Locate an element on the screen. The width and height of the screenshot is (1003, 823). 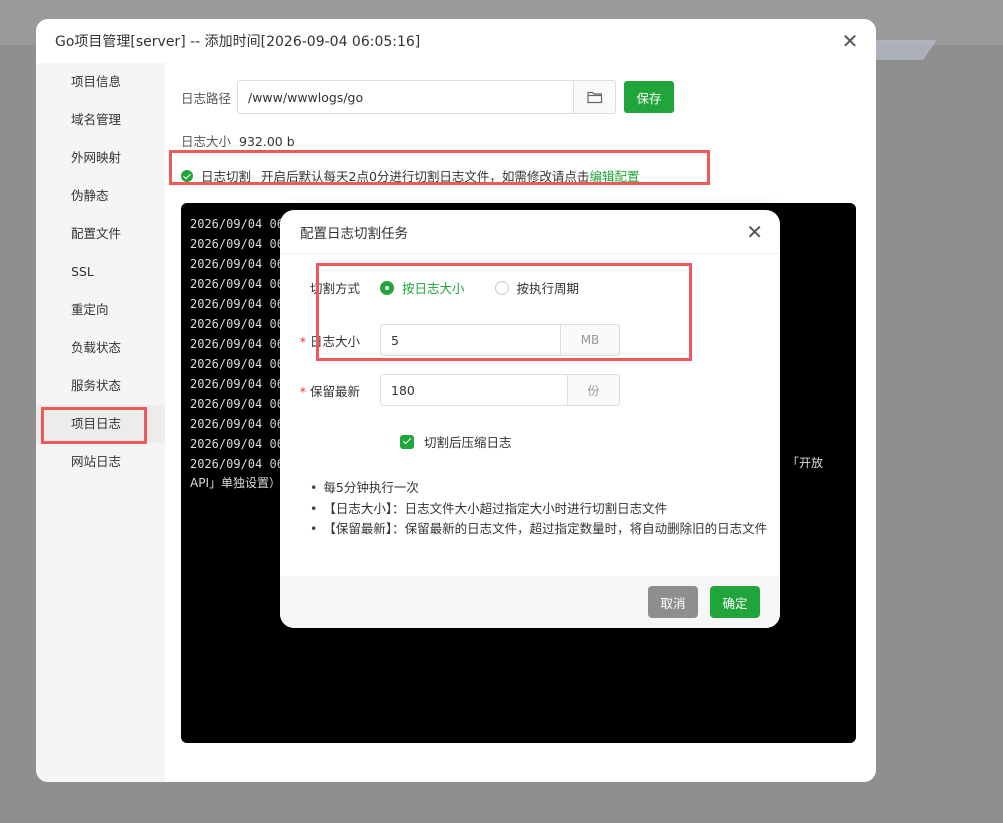
save-button: 保存 is located at coordinates (649, 97).